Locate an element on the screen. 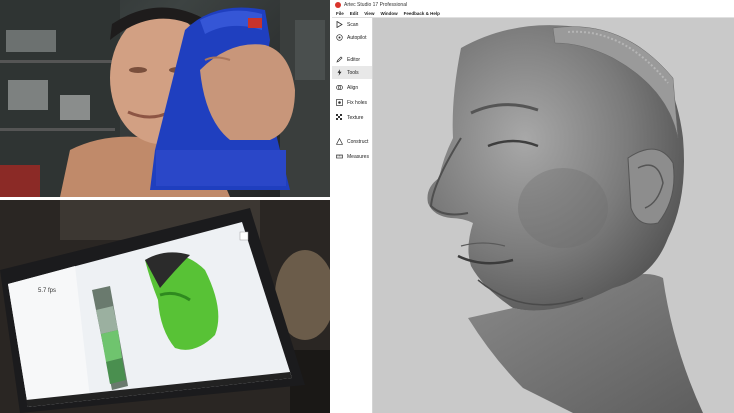 The image size is (734, 413). tool-label: Align is located at coordinates (353, 87).